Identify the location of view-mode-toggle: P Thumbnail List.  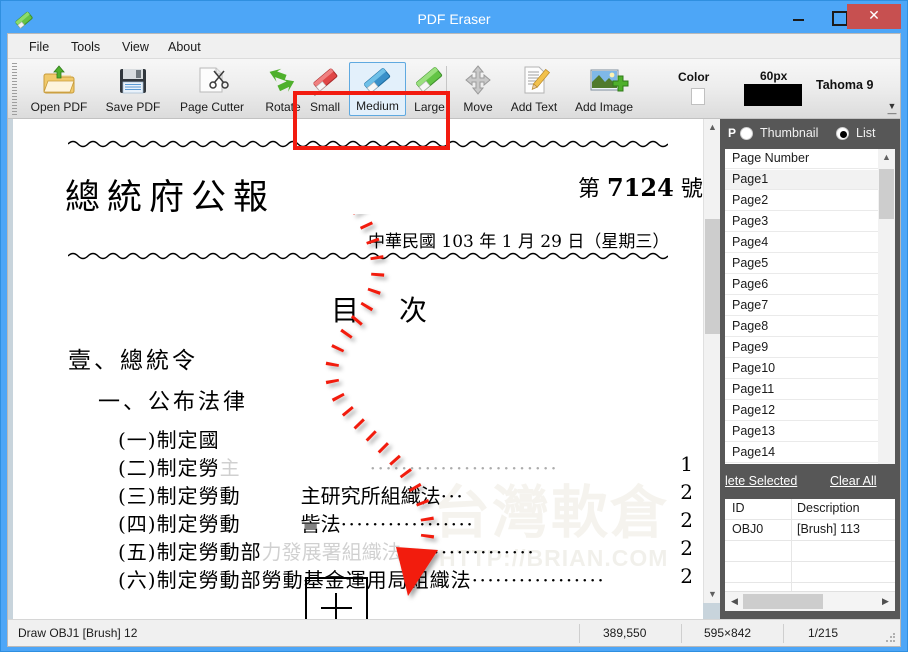
(810, 134).